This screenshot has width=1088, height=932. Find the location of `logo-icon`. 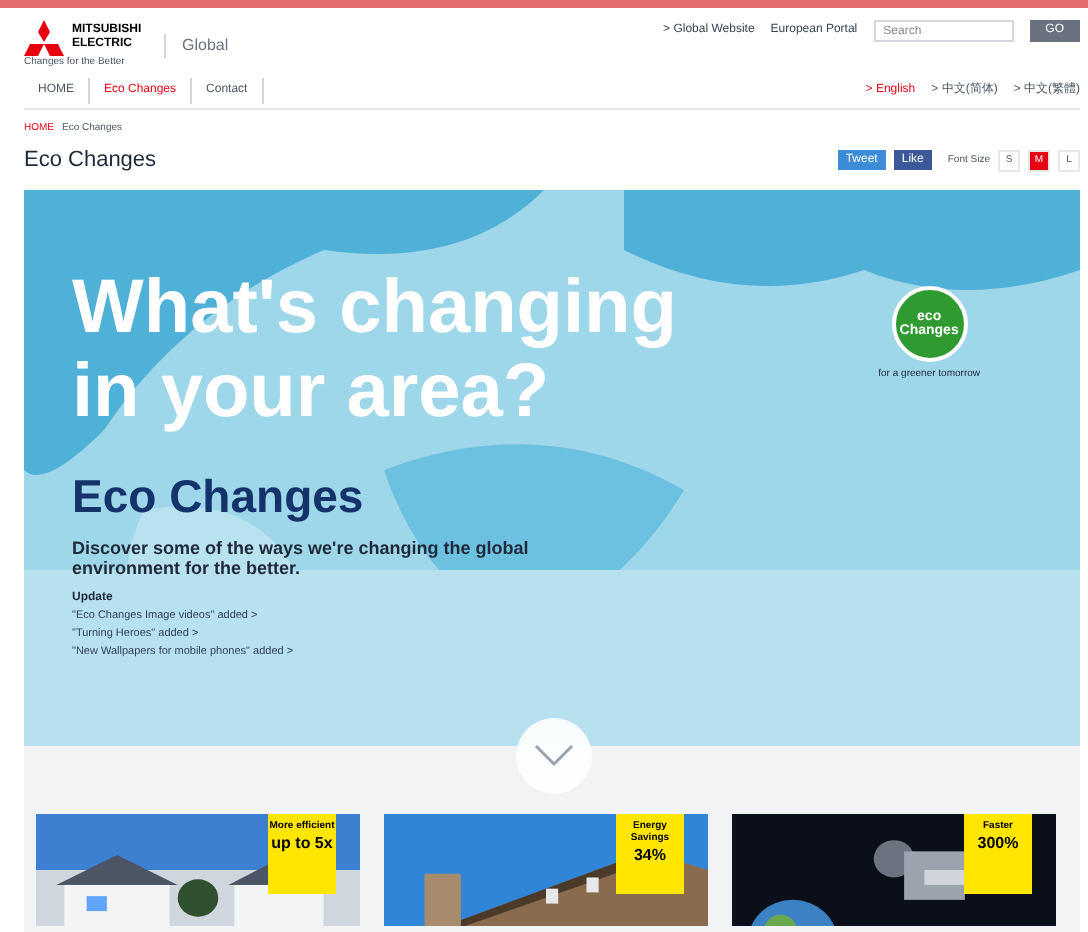

logo-icon is located at coordinates (44, 38).